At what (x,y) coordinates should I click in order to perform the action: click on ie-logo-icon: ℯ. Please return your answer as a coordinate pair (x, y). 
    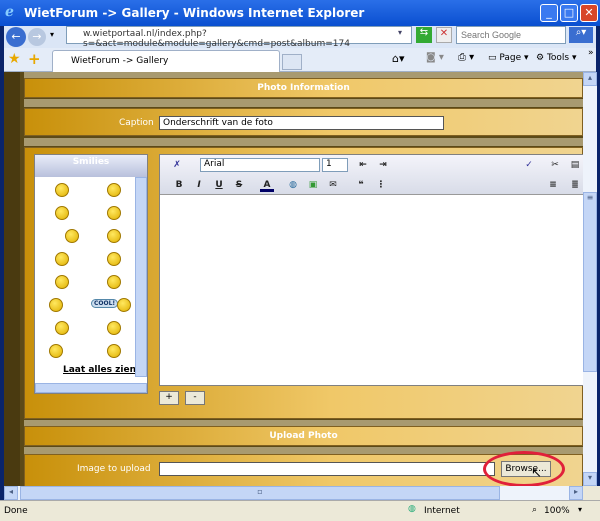
    Looking at the image, I should click on (9, 12).